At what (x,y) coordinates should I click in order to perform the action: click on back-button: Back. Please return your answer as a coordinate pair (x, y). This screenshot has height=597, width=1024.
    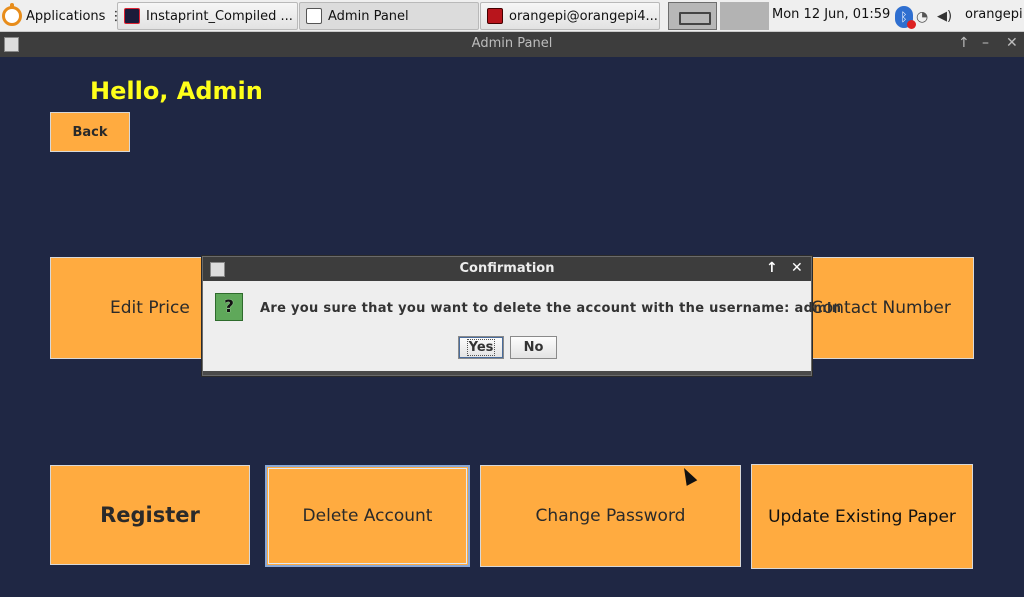
    Looking at the image, I should click on (90, 132).